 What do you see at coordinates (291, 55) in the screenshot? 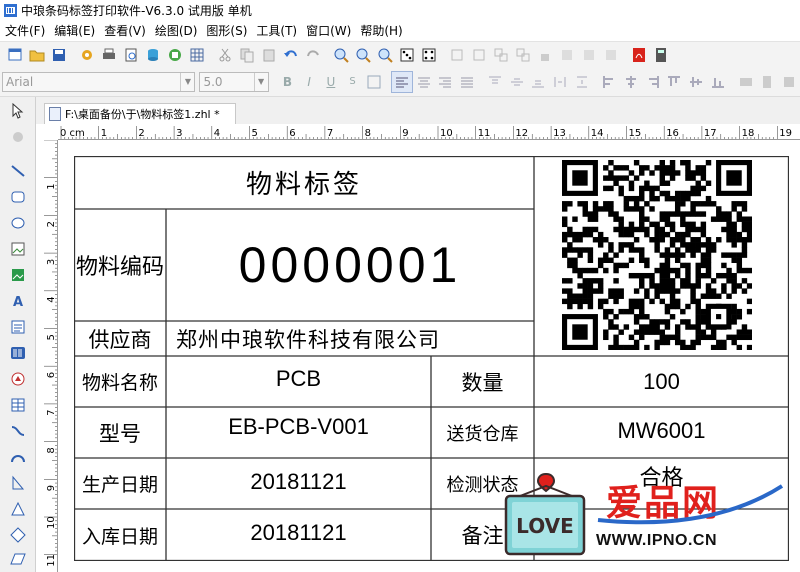
I see `undo-button` at bounding box center [291, 55].